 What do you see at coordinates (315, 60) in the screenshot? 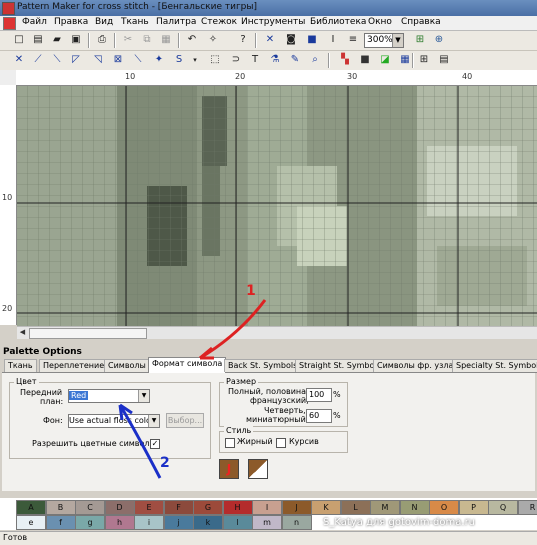
I see `magnify-icon: ⌕` at bounding box center [315, 60].